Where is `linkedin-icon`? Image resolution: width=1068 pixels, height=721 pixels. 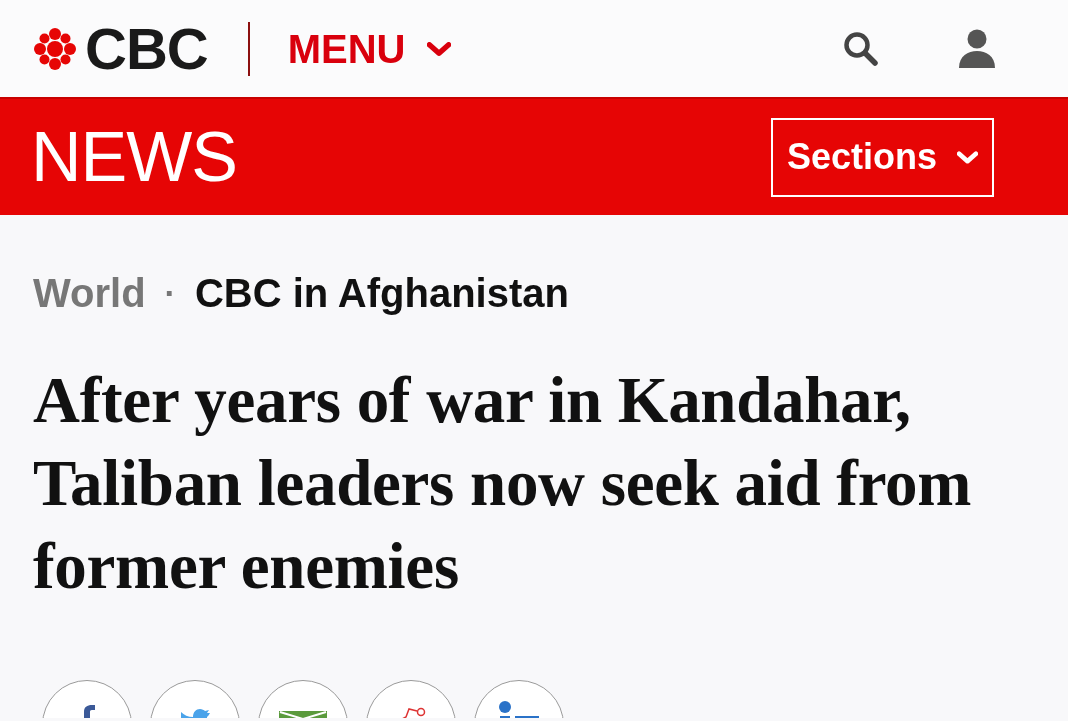 linkedin-icon is located at coordinates (519, 709).